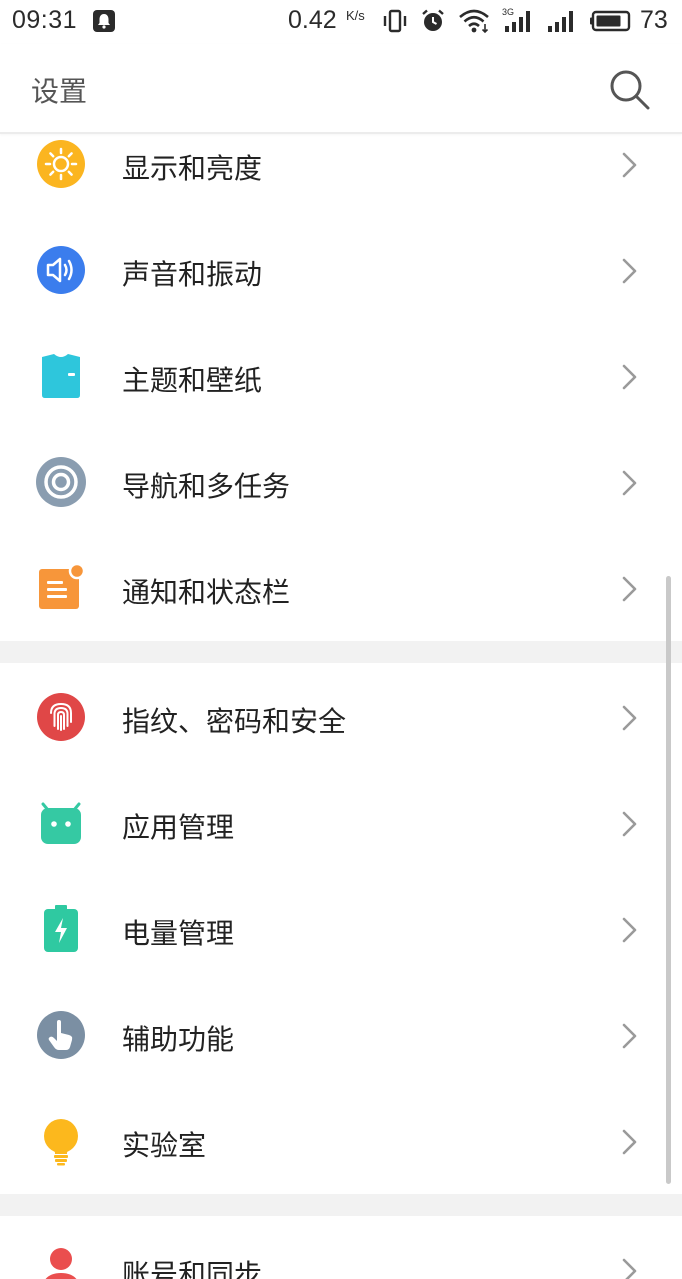 This screenshot has width=682, height=1279. I want to click on brightness-icon, so click(61, 164).